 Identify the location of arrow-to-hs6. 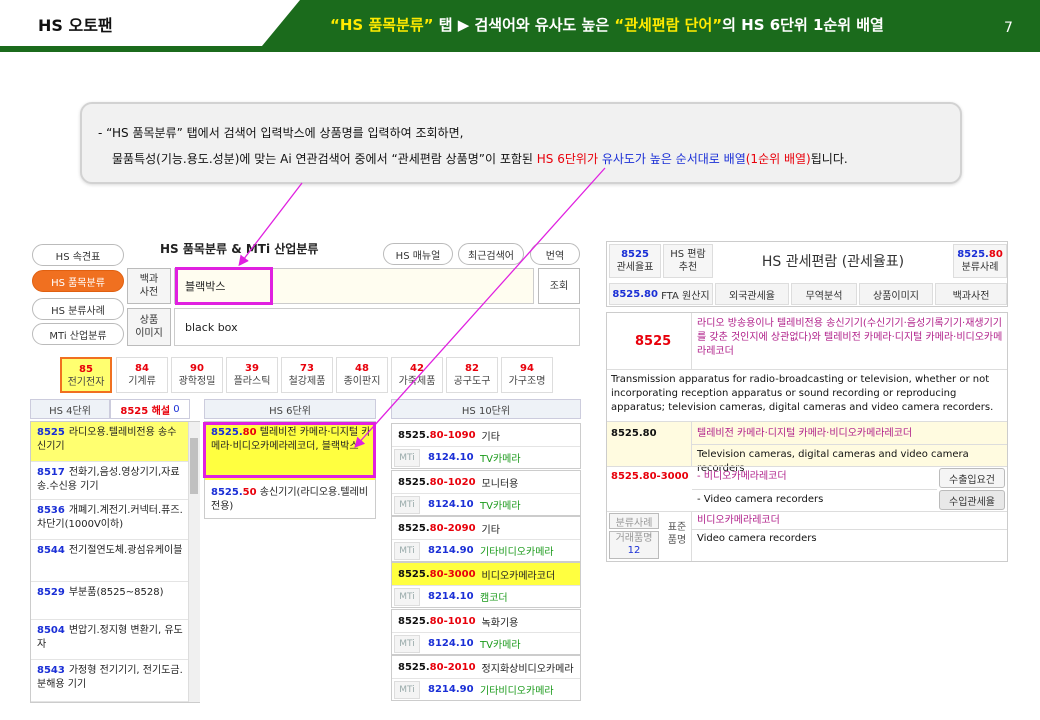
(480, 307).